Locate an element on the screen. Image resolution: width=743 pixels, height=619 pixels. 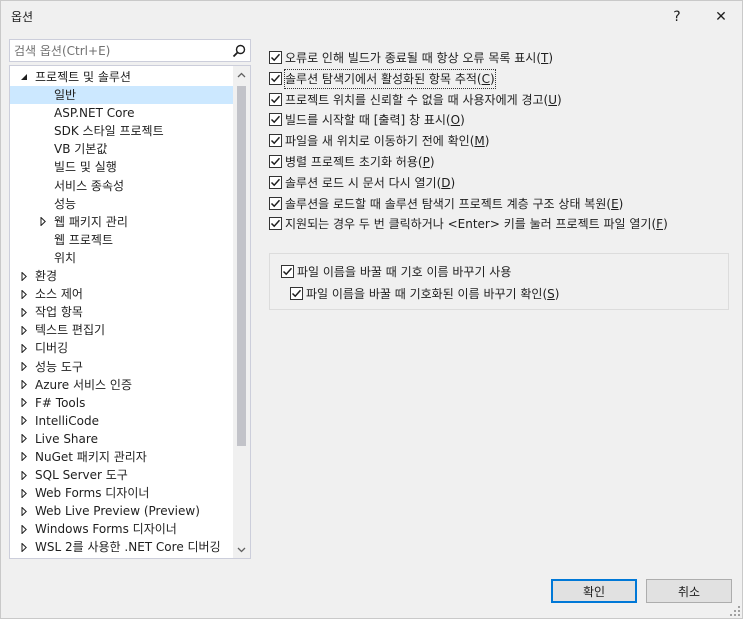
tree-item: Web Forms 디자이너 is located at coordinates (122, 493).